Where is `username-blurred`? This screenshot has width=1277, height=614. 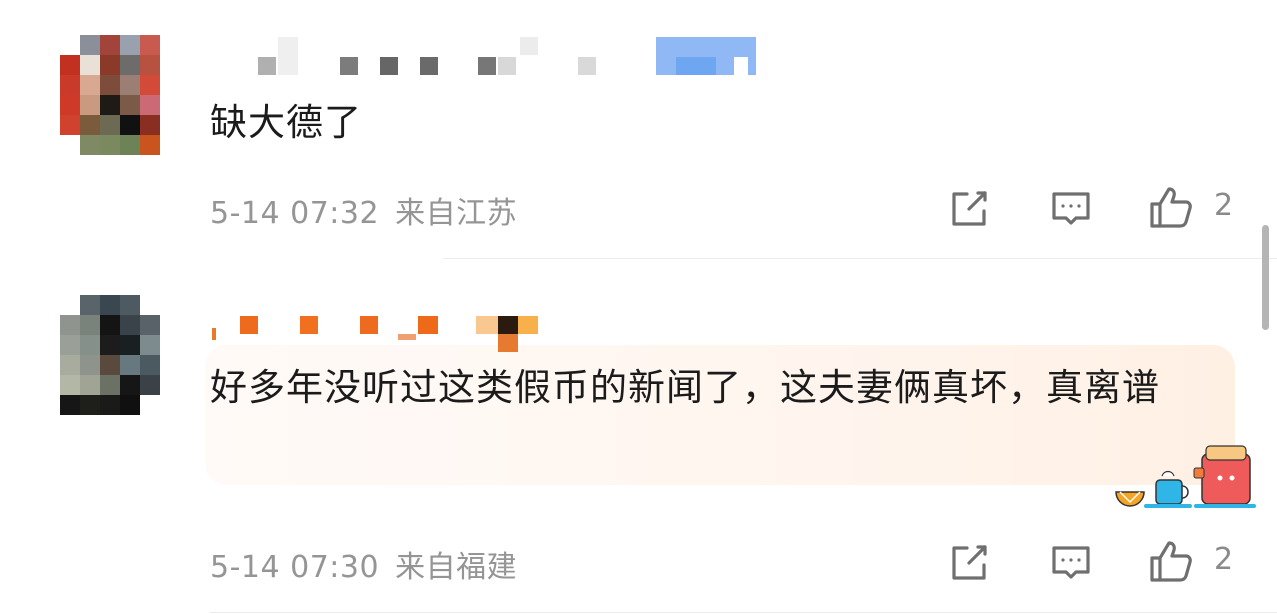 username-blurred is located at coordinates (490, 334).